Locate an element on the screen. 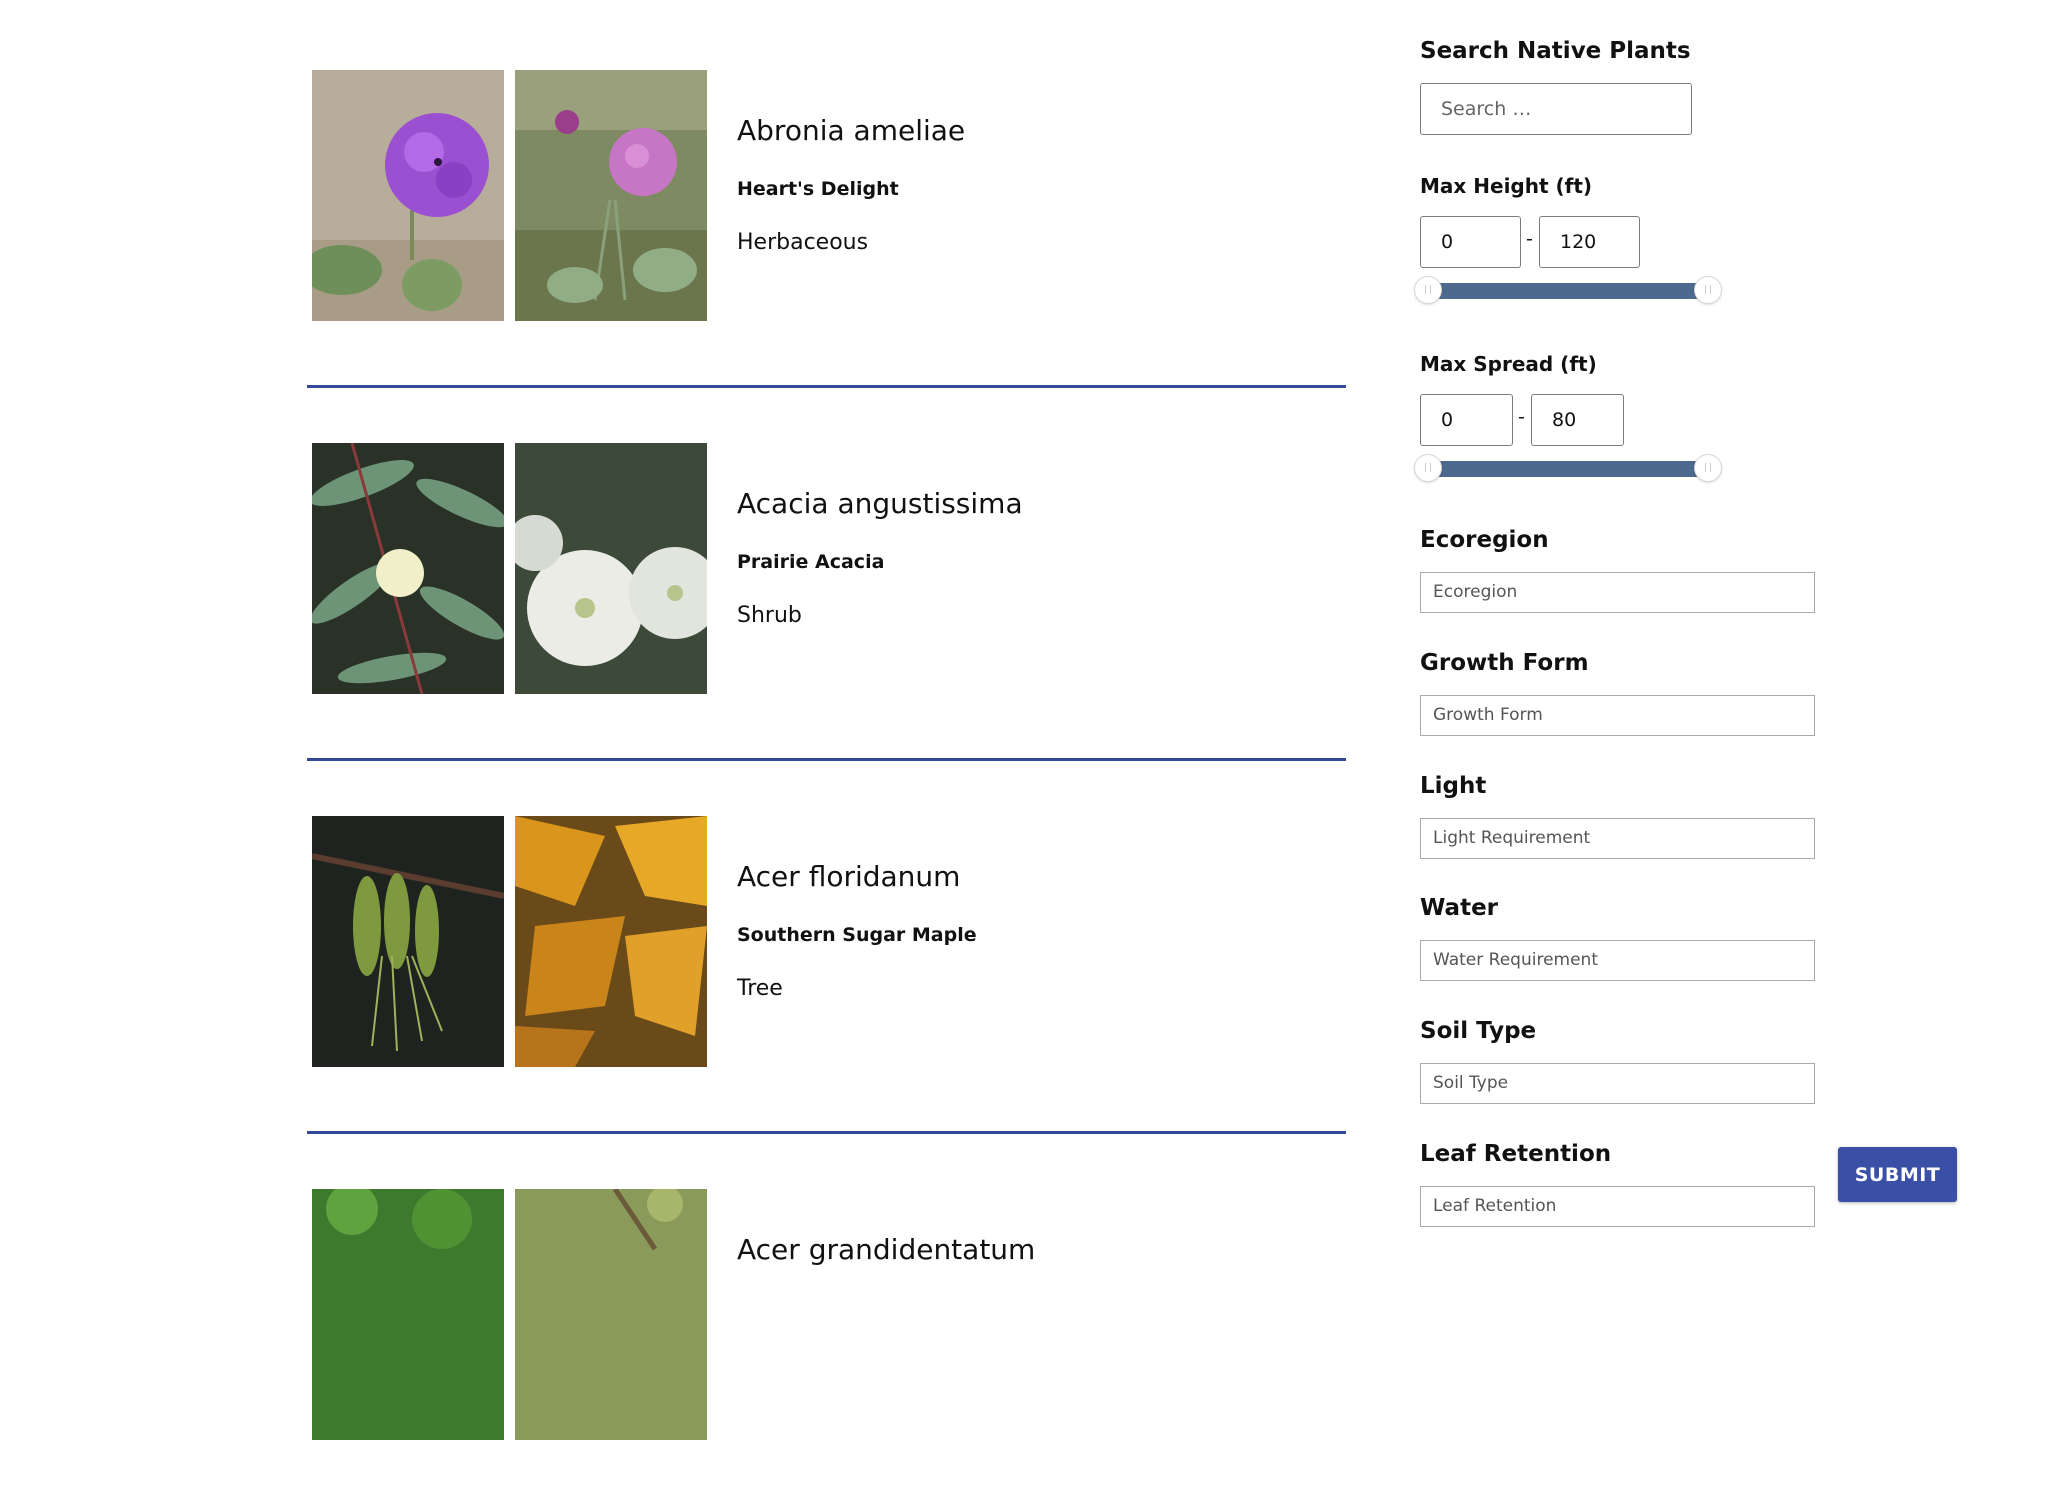  scientific-name: Abronia ameliae is located at coordinates (851, 130).